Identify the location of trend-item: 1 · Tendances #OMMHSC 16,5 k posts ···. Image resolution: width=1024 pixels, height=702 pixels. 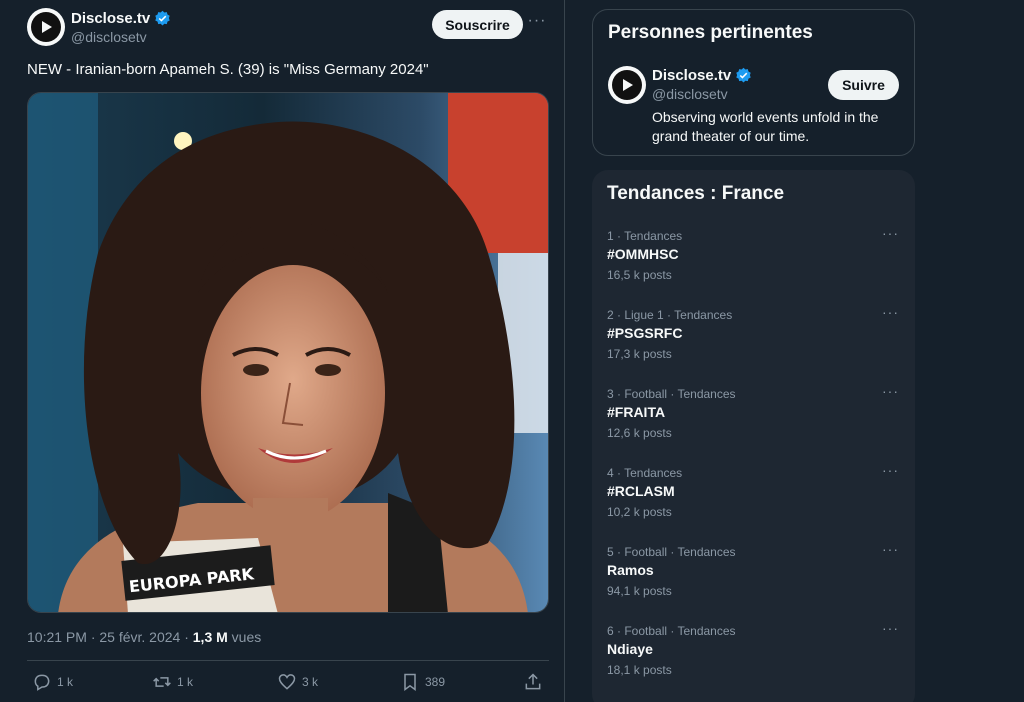
(753, 266).